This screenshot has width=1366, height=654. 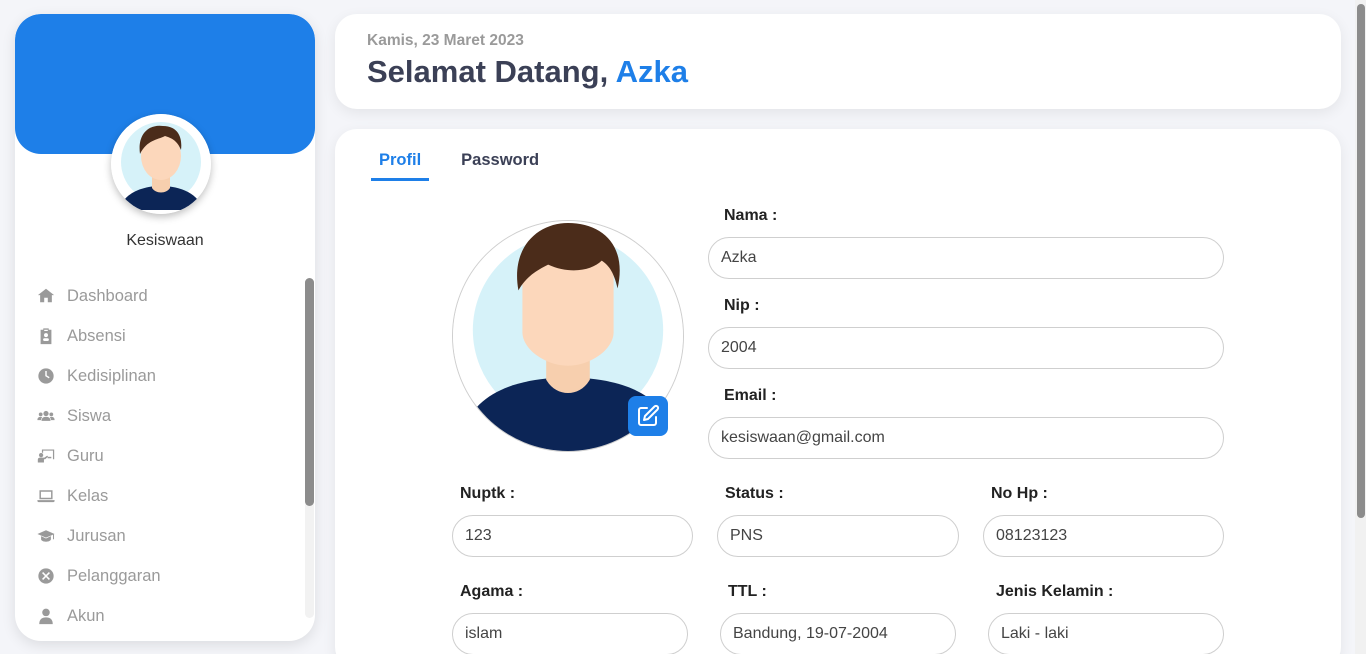 I want to click on sidebar-item-dashboard: Dashboard, so click(x=167, y=296).